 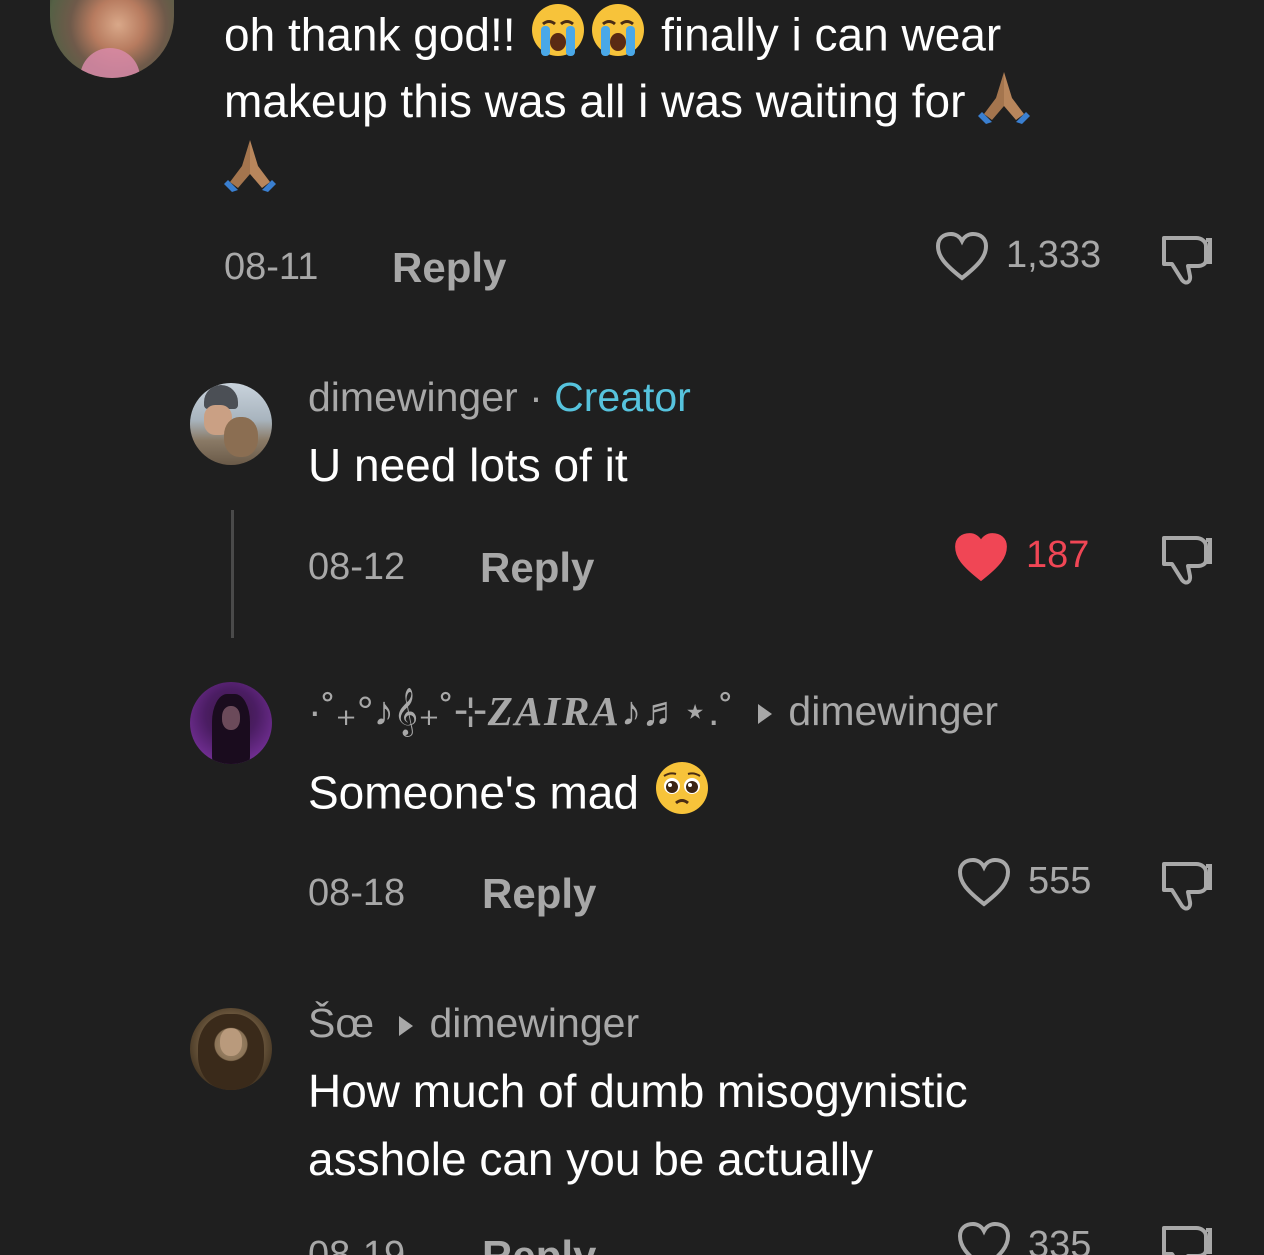 I want to click on comment-text: U need lots of it, so click(x=468, y=465).